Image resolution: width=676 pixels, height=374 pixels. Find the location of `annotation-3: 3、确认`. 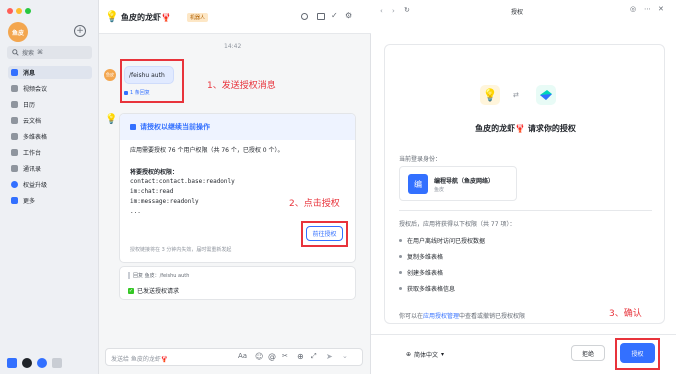

annotation-3: 3、确认 is located at coordinates (625, 314).